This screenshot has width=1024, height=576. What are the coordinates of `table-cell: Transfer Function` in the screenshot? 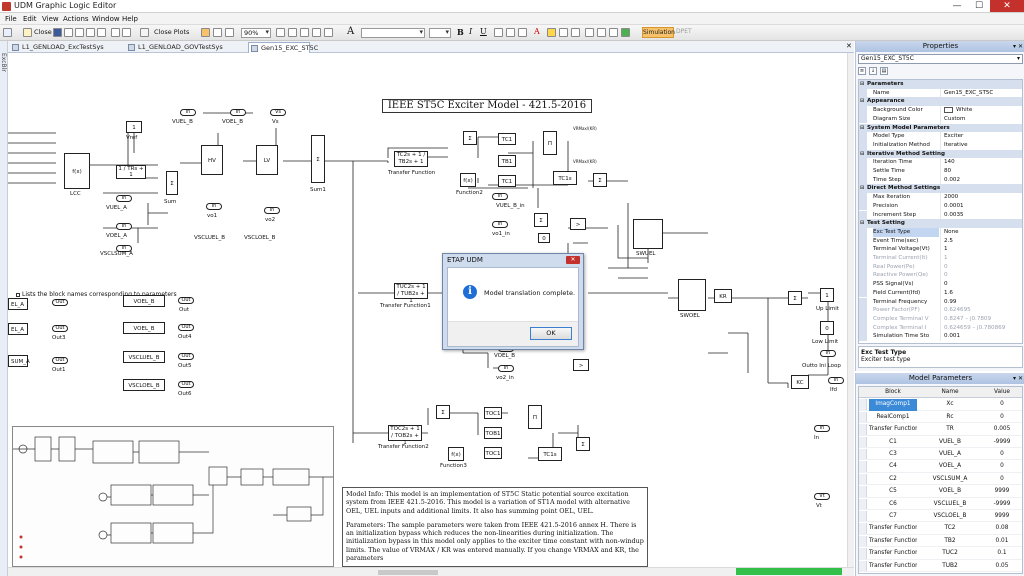 It's located at (893, 528).